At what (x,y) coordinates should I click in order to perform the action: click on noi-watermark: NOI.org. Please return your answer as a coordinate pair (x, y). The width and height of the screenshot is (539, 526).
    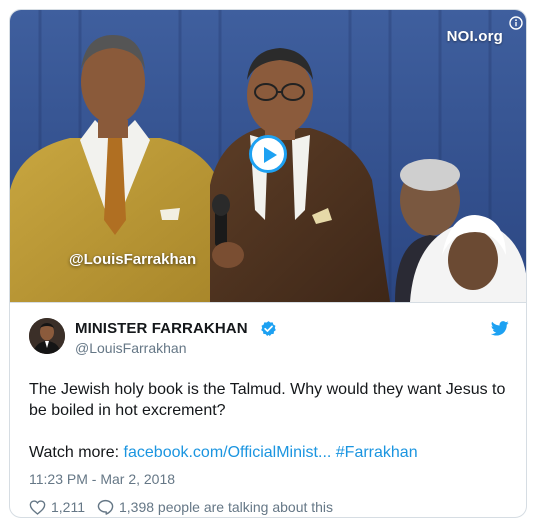
    Looking at the image, I should click on (474, 36).